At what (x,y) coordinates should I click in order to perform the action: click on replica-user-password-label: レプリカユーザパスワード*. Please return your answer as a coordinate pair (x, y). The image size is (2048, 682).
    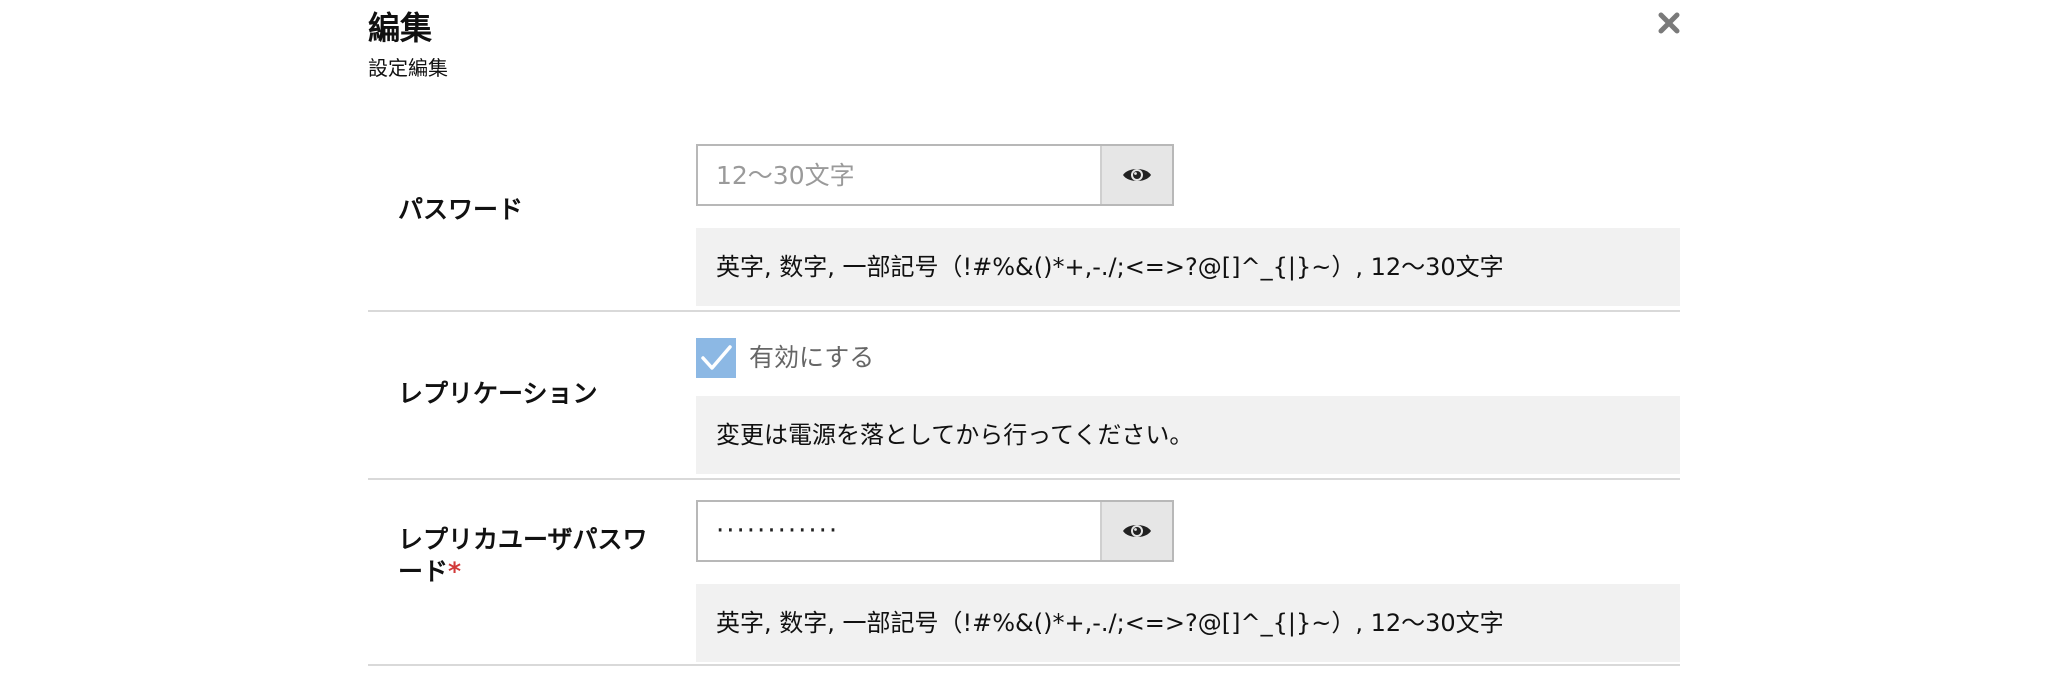
    Looking at the image, I should click on (528, 556).